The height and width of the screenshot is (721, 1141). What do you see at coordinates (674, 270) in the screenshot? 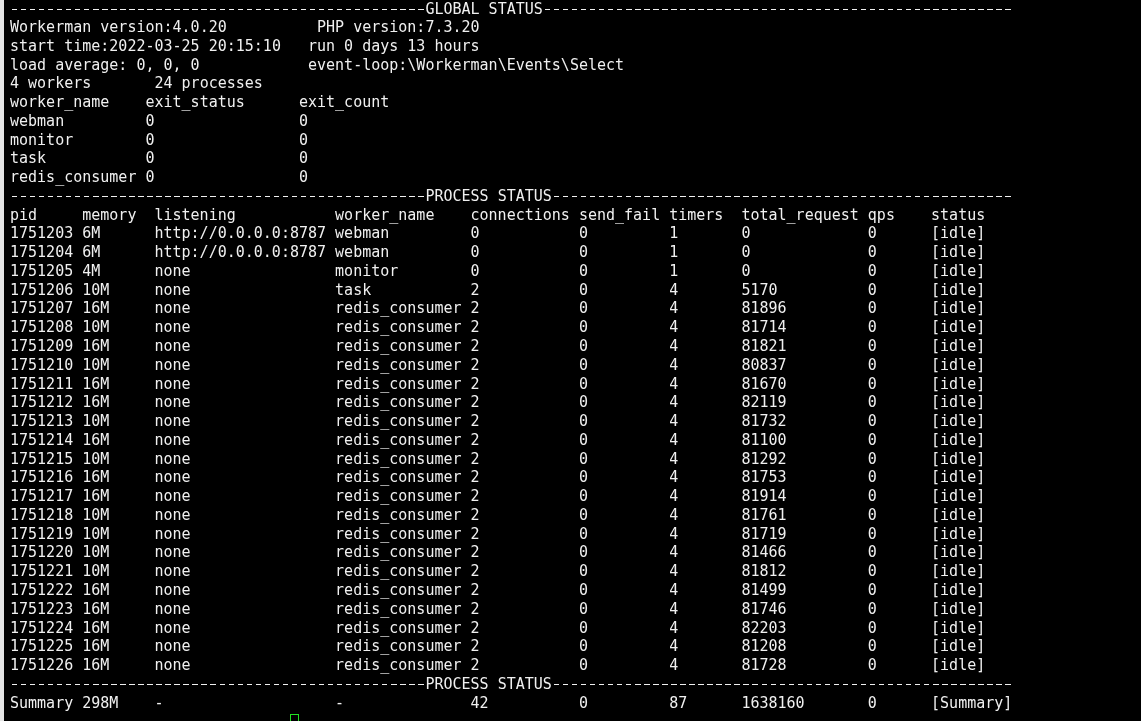
I see `table-cell: 1` at bounding box center [674, 270].